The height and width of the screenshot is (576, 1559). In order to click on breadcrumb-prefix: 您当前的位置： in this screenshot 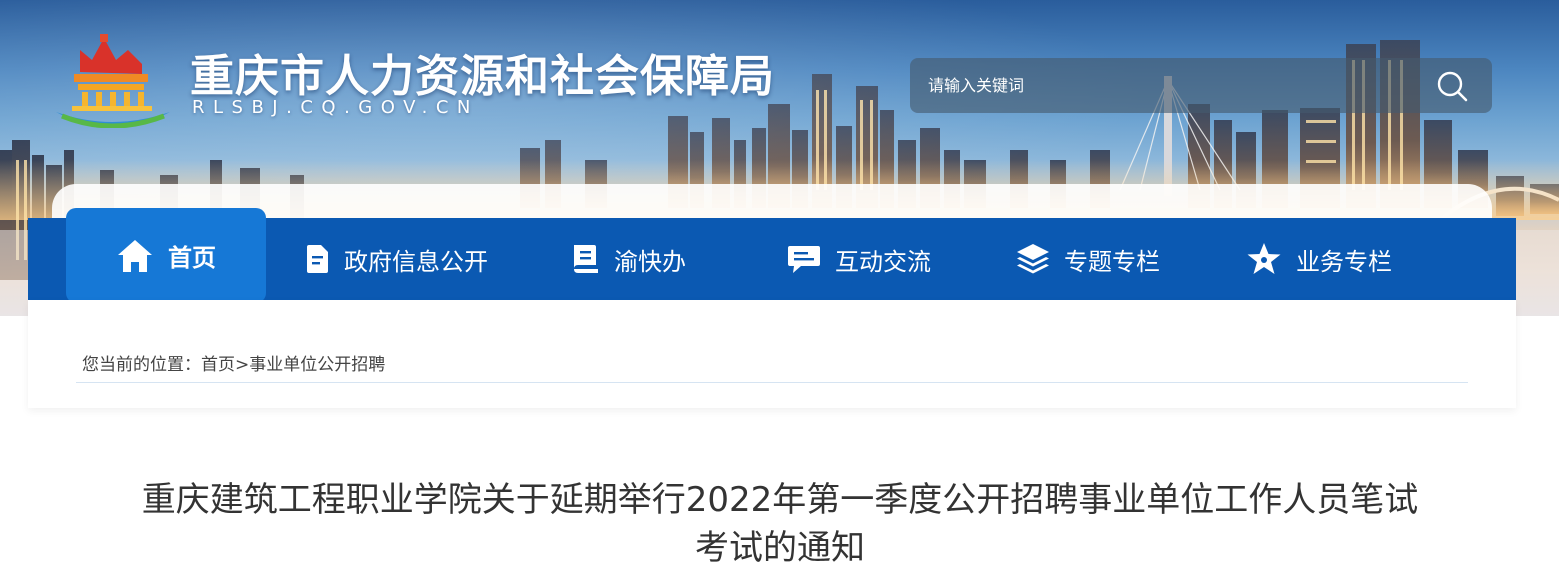, I will do `click(141, 365)`.